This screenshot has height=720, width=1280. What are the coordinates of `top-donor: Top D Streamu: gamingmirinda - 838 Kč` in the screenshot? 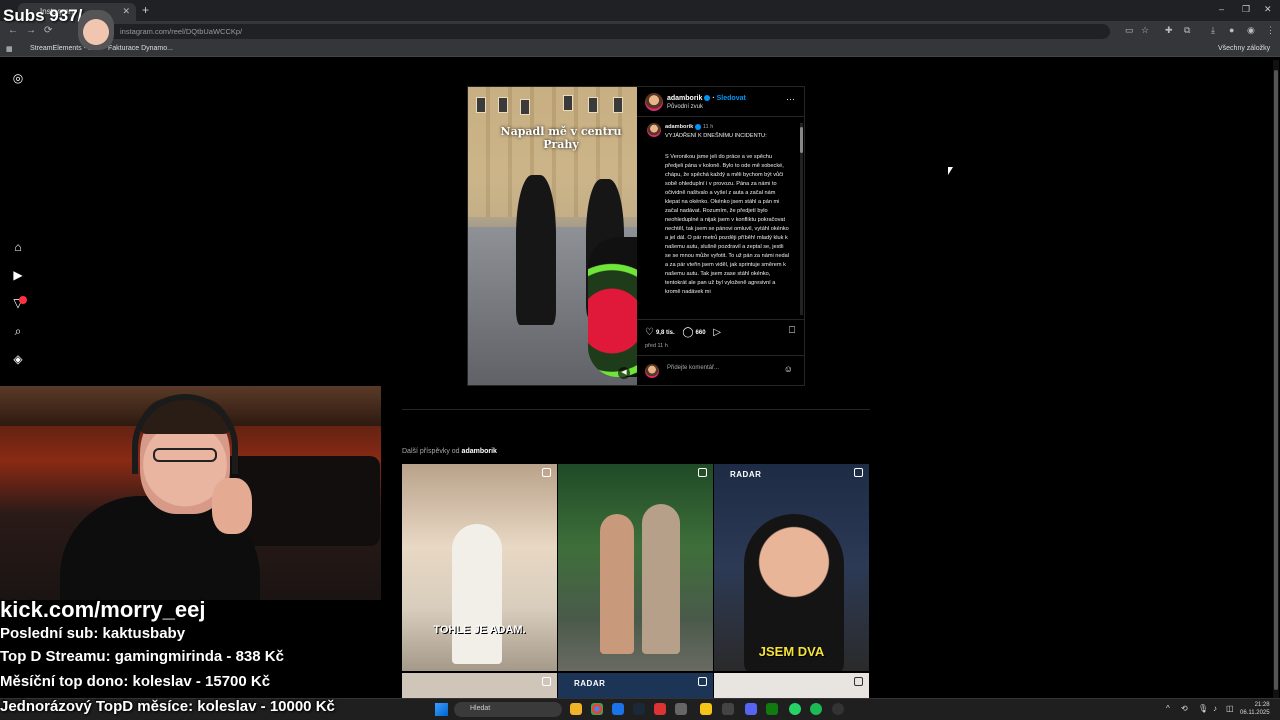 It's located at (142, 656).